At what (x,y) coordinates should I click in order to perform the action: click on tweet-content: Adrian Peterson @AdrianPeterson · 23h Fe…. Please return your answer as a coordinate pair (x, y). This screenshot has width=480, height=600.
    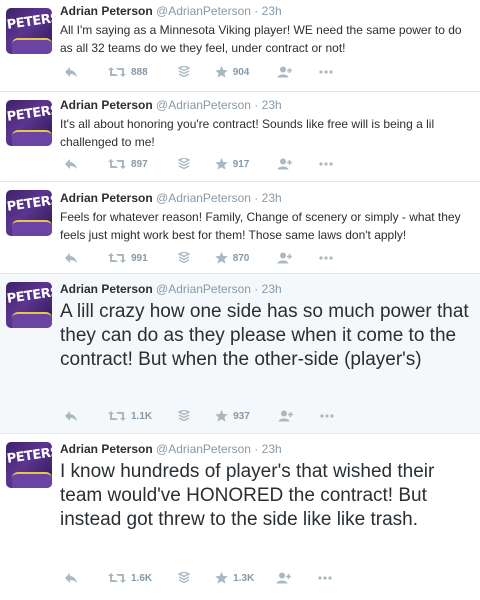
    Looking at the image, I should click on (266, 223).